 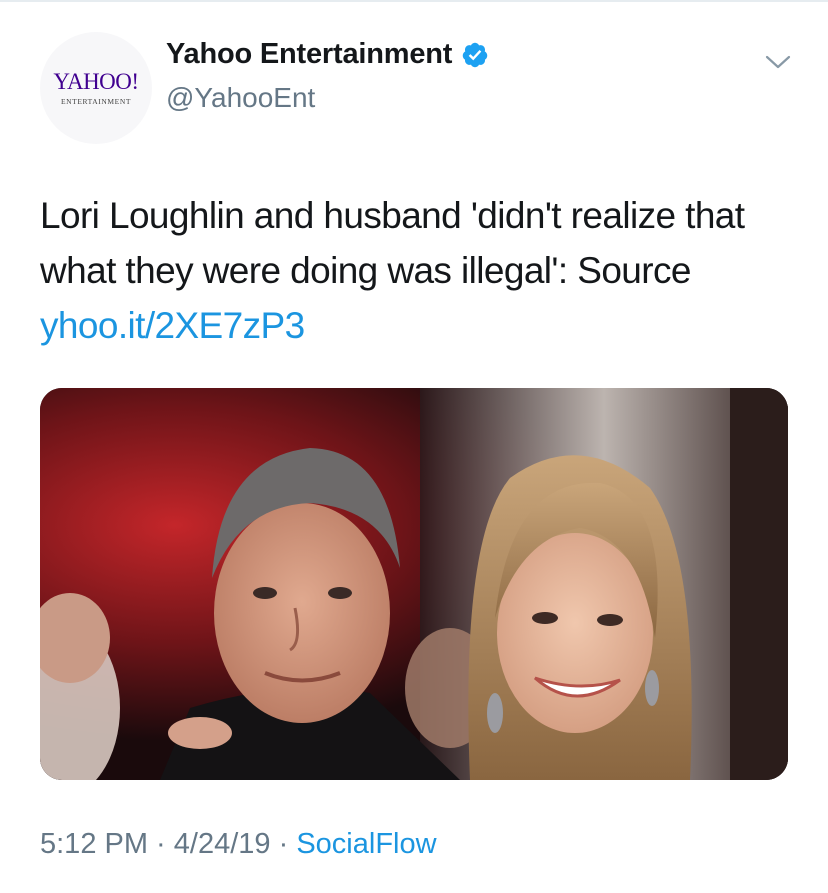 I want to click on chevron-down-icon, so click(x=778, y=62).